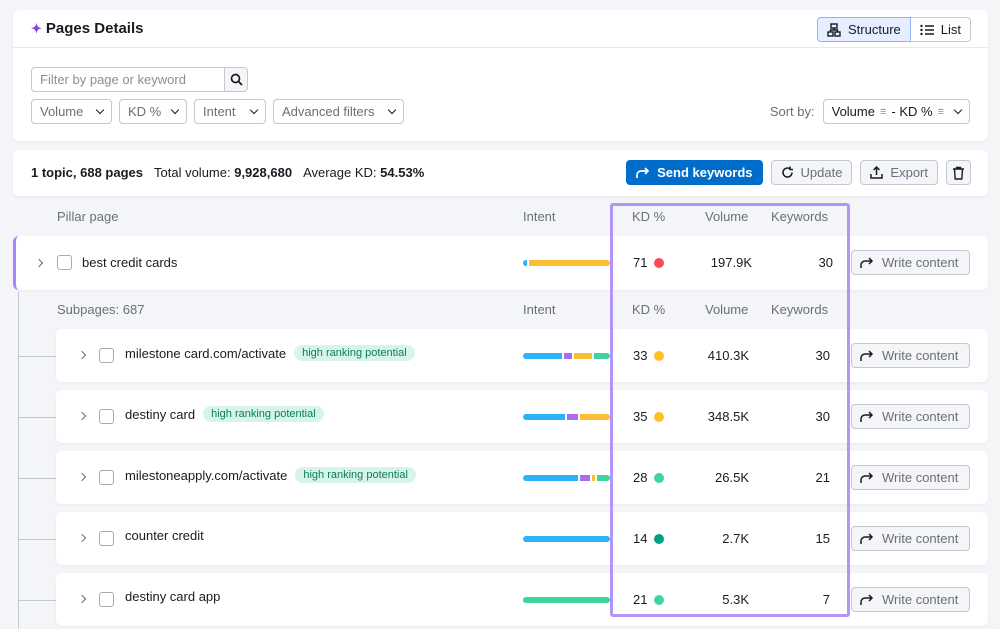  What do you see at coordinates (649, 477) in the screenshot?
I see `kd-cell: 28` at bounding box center [649, 477].